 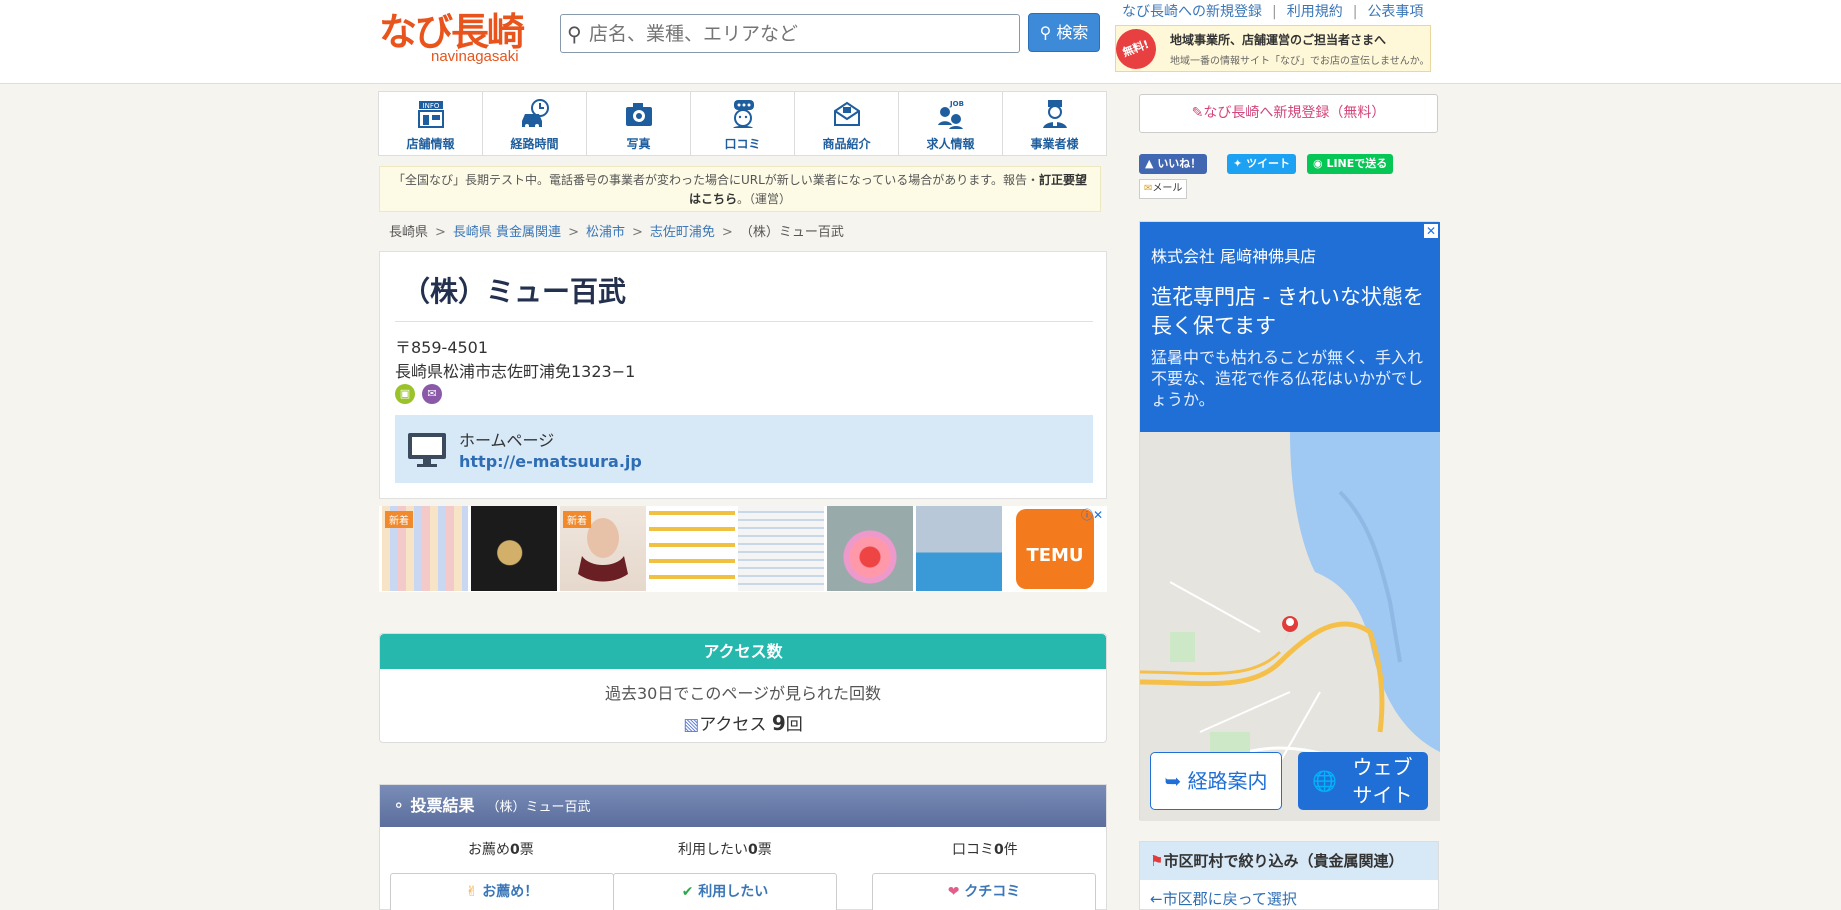 What do you see at coordinates (778, 723) in the screenshot?
I see `access-count-value: 9` at bounding box center [778, 723].